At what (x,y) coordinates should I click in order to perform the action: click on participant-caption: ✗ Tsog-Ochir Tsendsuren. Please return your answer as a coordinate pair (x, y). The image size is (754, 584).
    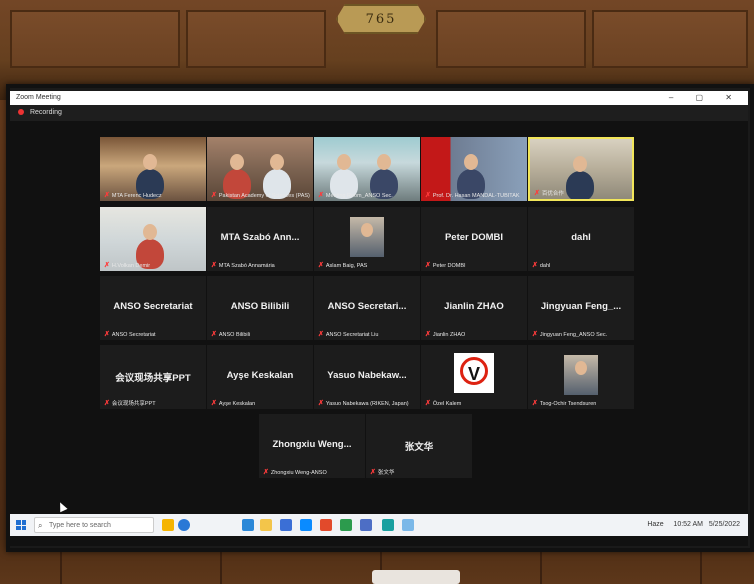
    Looking at the image, I should click on (564, 403).